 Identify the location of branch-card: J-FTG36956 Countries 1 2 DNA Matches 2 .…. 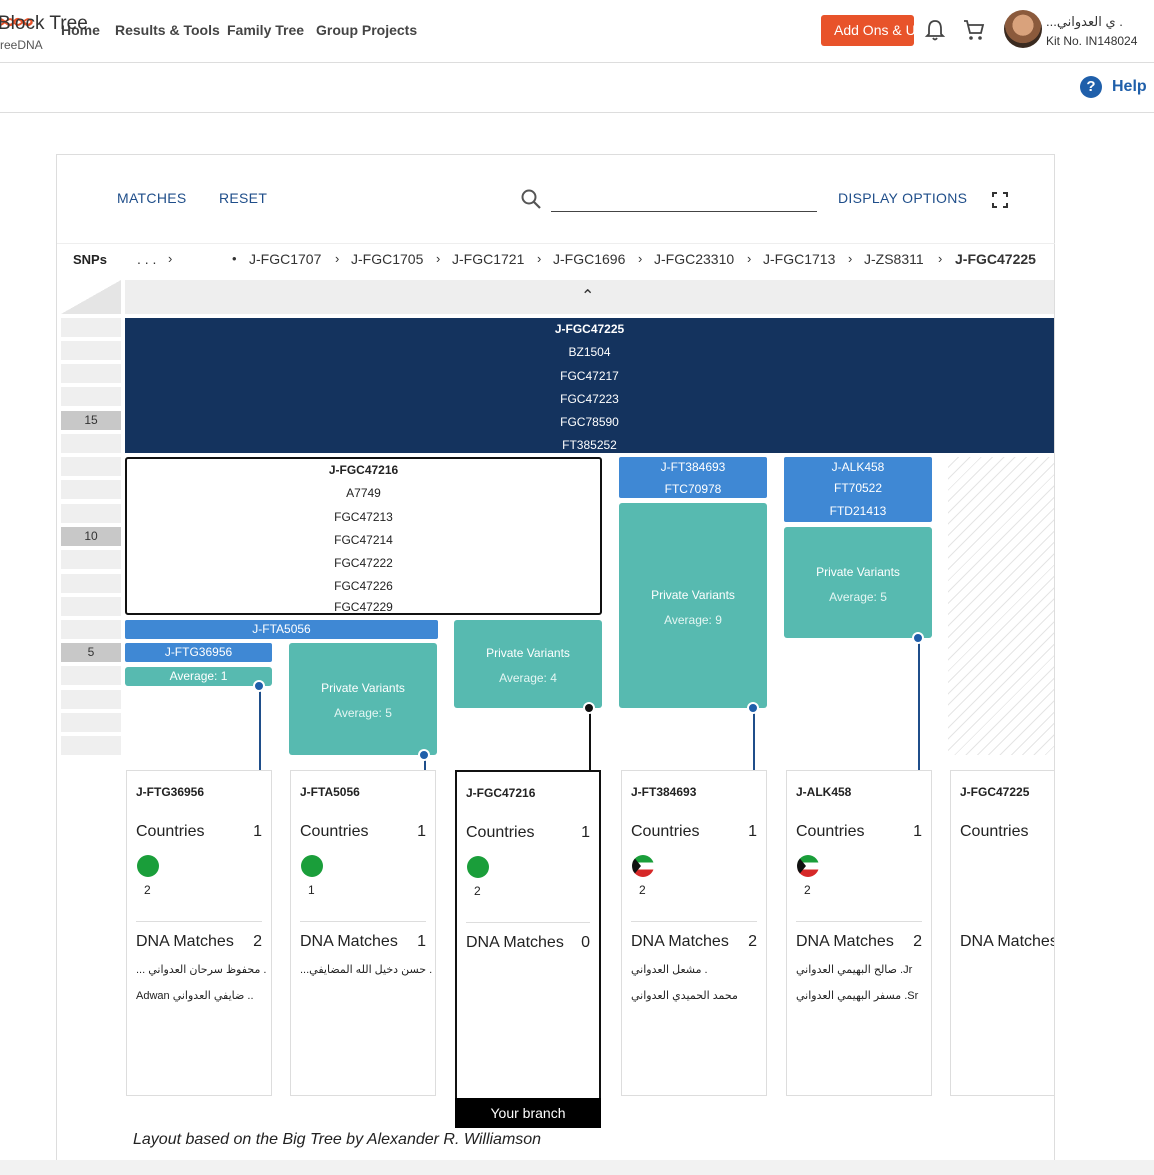
(199, 933).